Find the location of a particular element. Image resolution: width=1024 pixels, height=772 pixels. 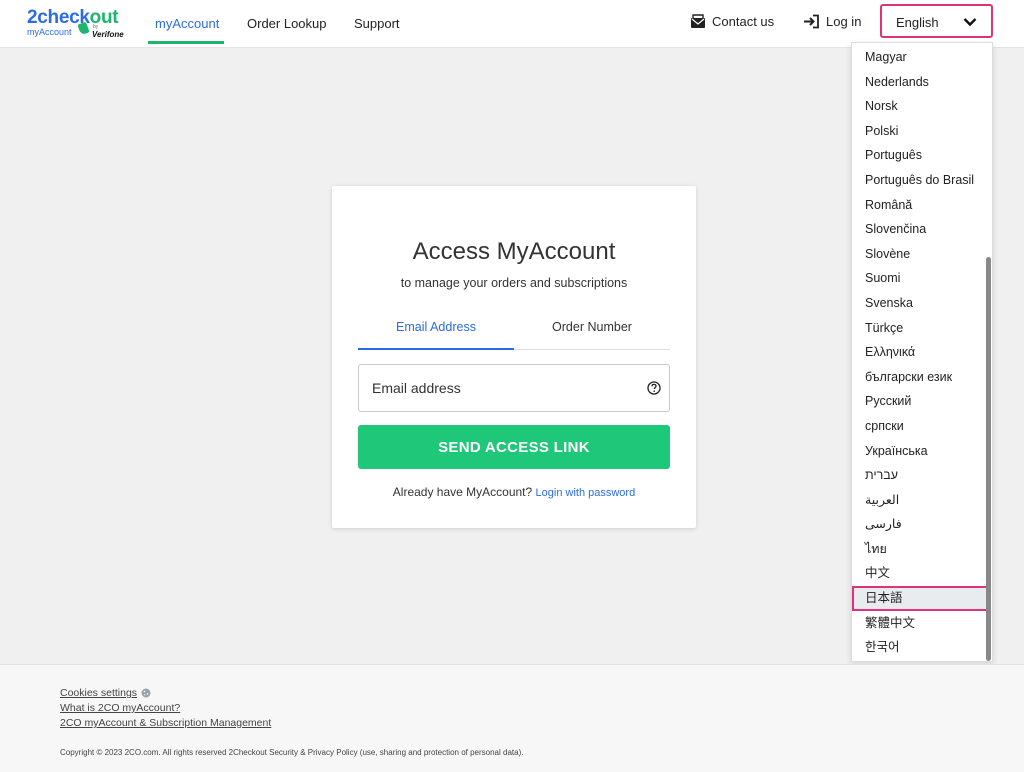

cookie-icon is located at coordinates (146, 693).